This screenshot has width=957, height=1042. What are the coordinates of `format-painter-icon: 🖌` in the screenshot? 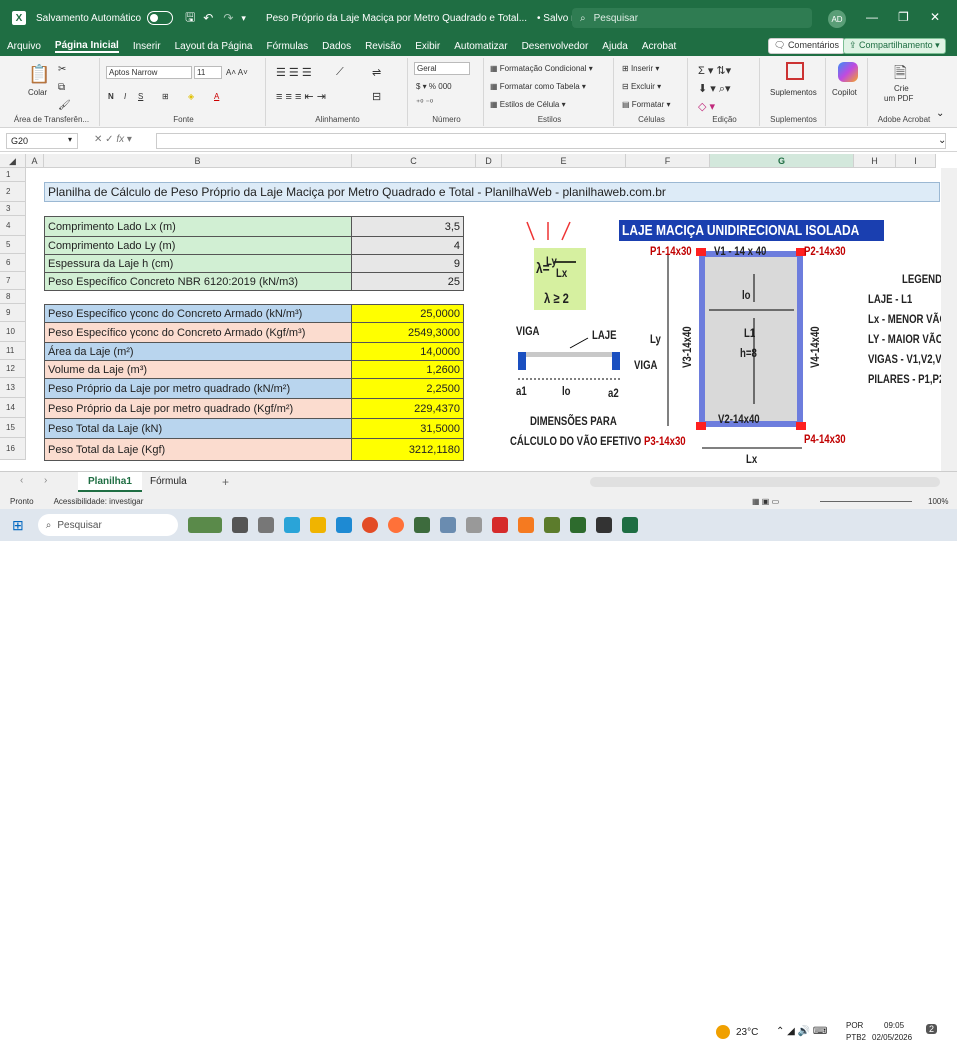 It's located at (64, 105).